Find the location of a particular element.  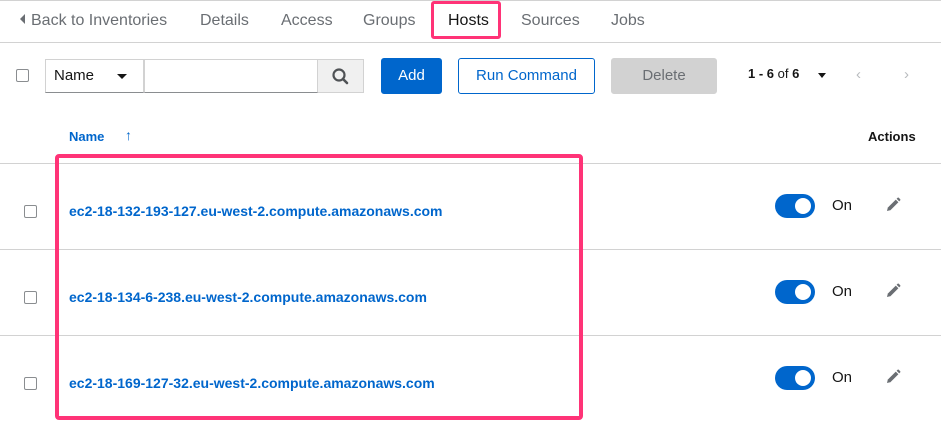

run-command-button: Run Command is located at coordinates (526, 76).